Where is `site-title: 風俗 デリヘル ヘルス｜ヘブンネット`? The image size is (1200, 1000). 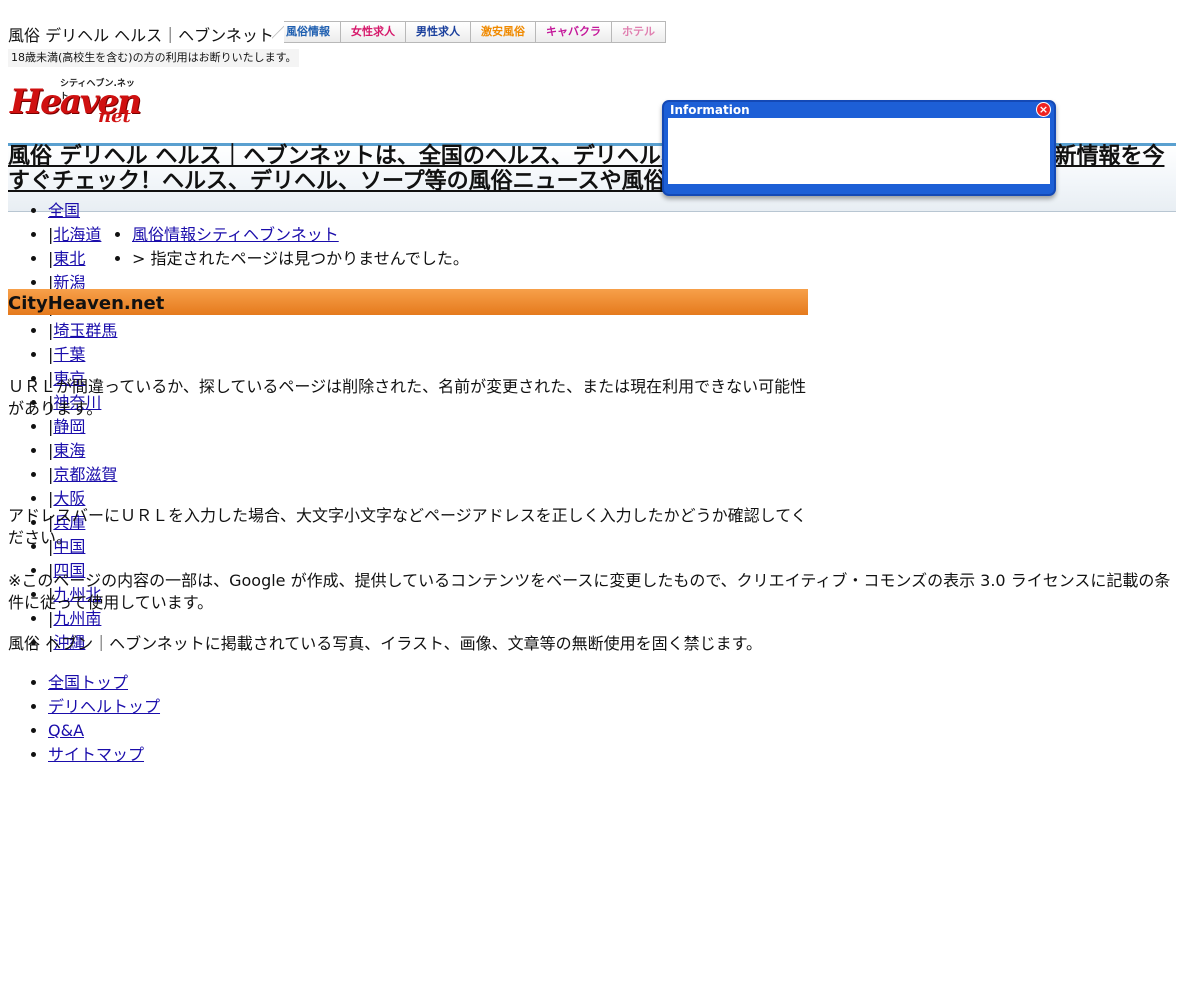 site-title: 風俗 デリヘル ヘルス｜ヘブンネット is located at coordinates (141, 35).